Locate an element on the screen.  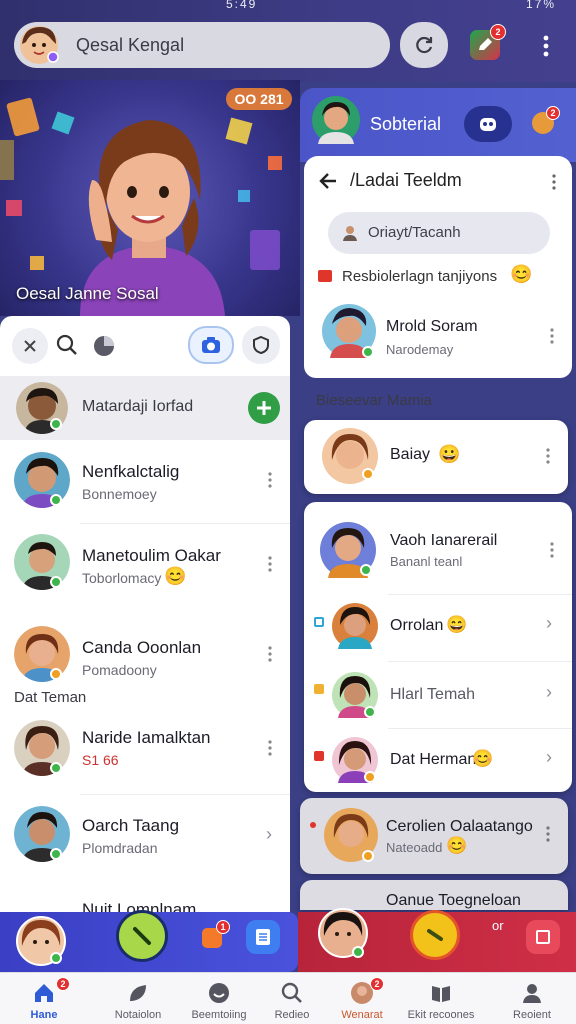
hero-chip: OO 281 is located at coordinates (259, 99).